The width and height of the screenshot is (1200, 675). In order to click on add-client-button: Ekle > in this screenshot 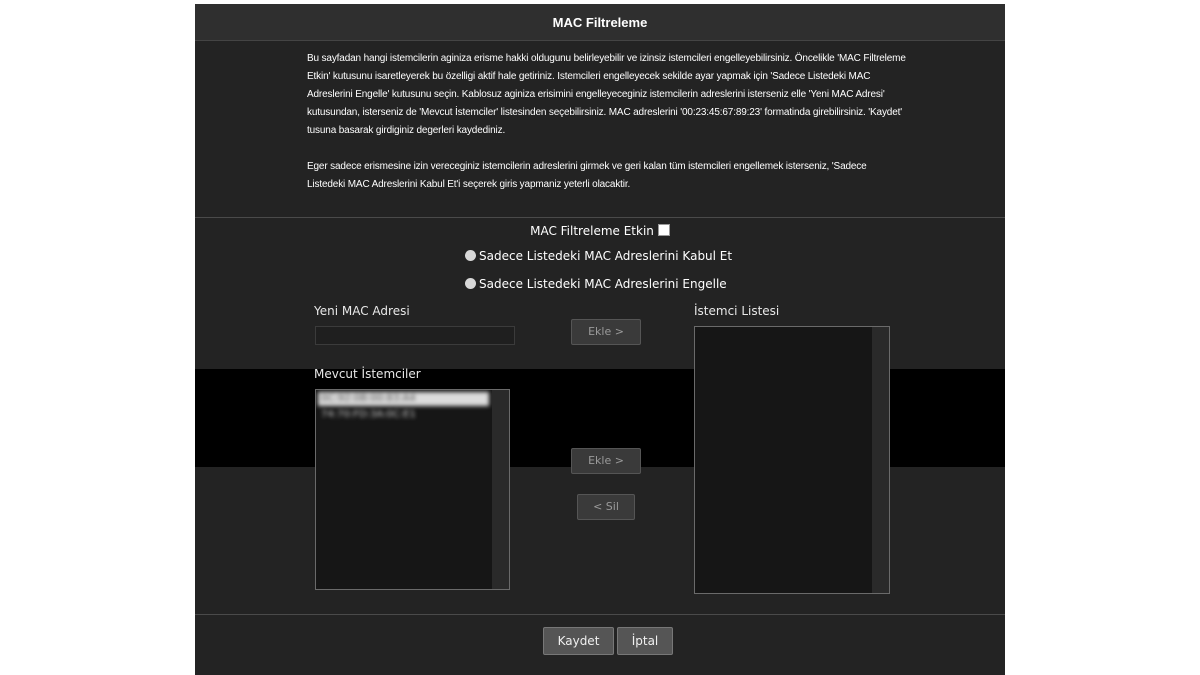, I will do `click(606, 461)`.